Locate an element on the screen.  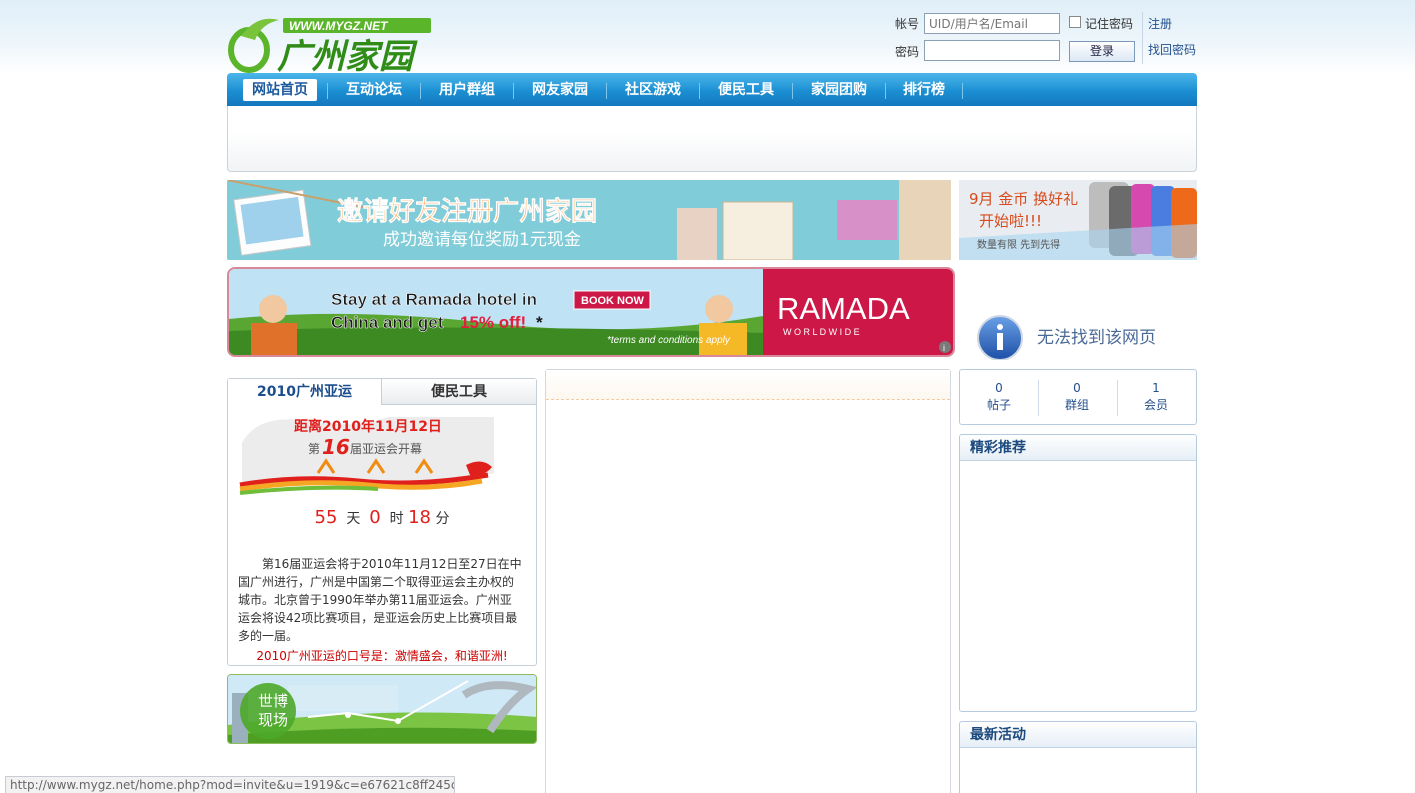
page-not-found-notice: 无法找到该网页 is located at coordinates (1085, 336).